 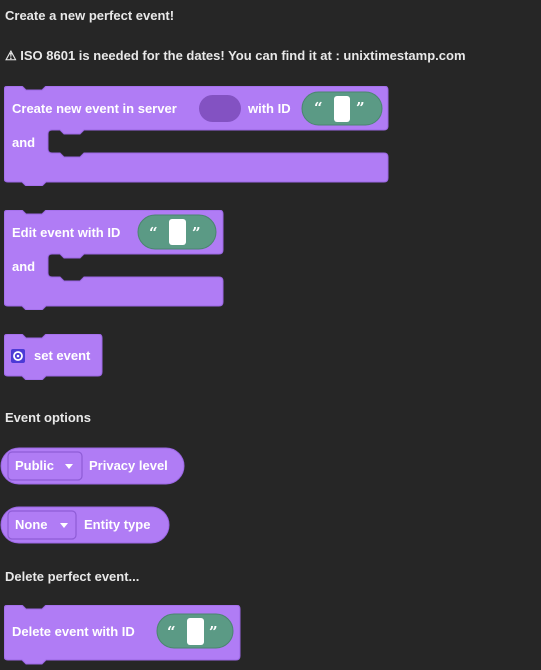 What do you see at coordinates (90, 15) in the screenshot?
I see `create-event-heading: Create a new perfect event!` at bounding box center [90, 15].